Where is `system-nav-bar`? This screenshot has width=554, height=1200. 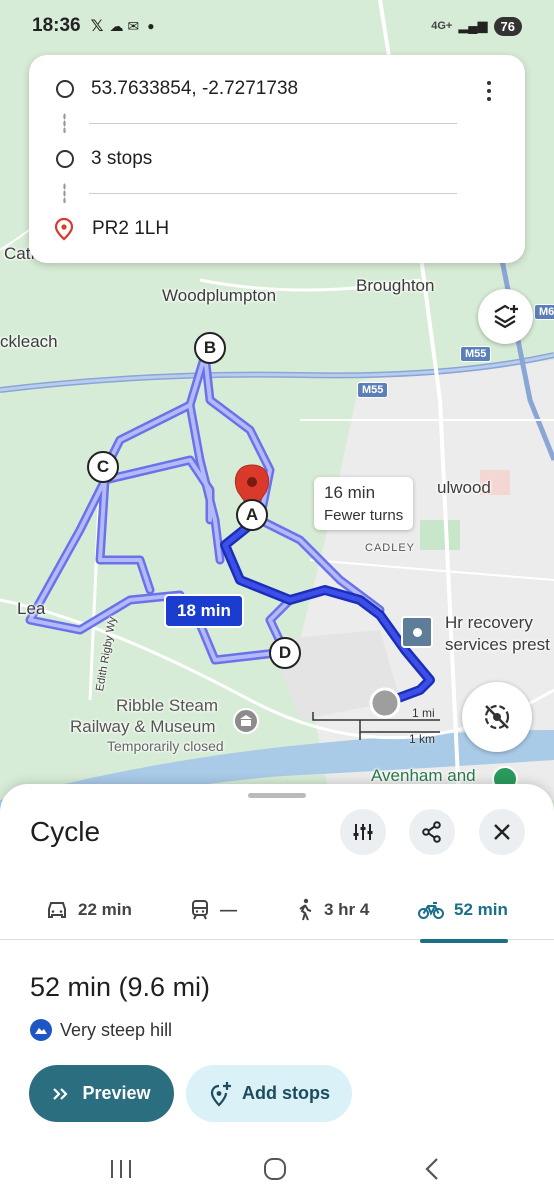
system-nav-bar is located at coordinates (277, 1172).